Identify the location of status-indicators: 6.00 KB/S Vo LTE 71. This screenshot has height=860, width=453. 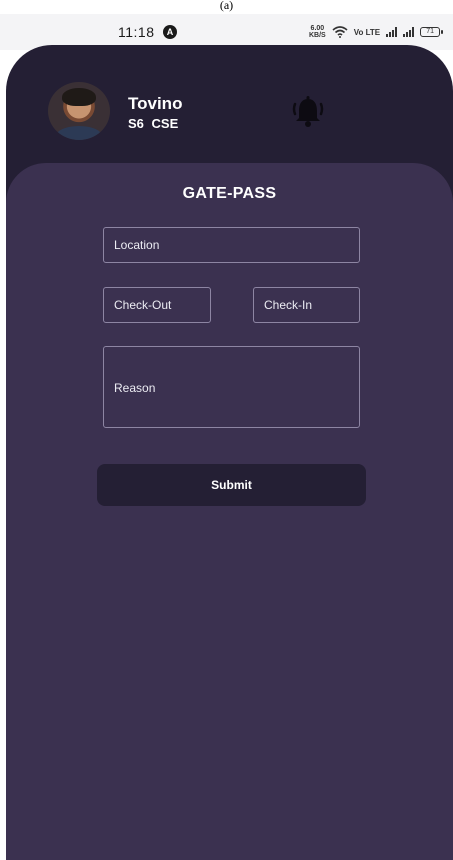
(376, 32).